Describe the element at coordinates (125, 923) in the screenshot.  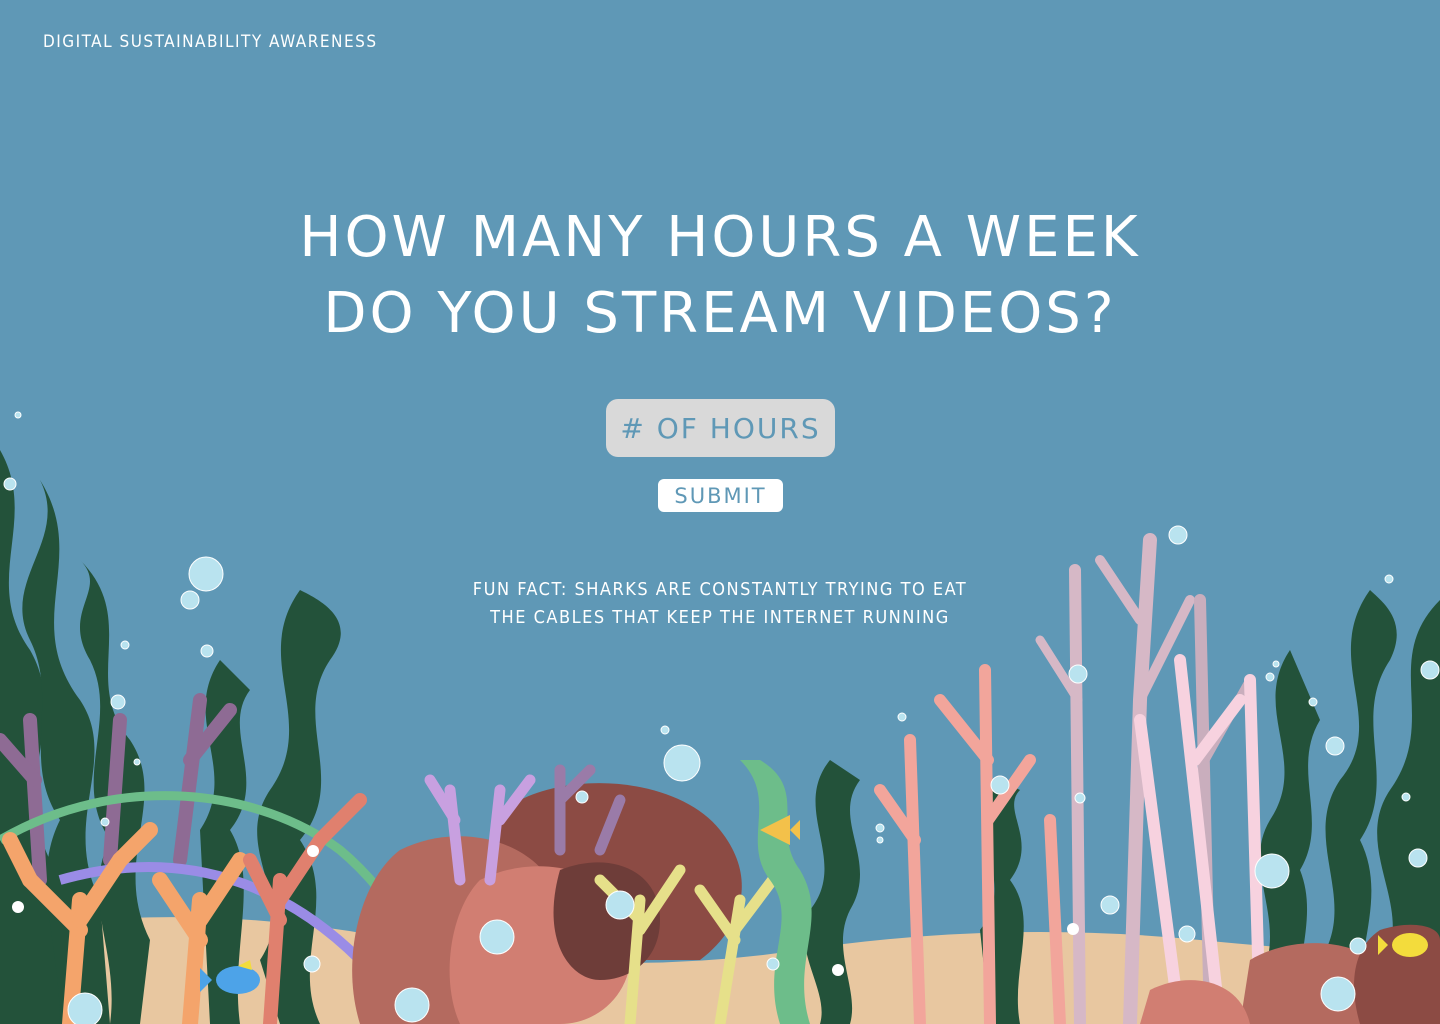
I see `coral-orange-left` at that location.